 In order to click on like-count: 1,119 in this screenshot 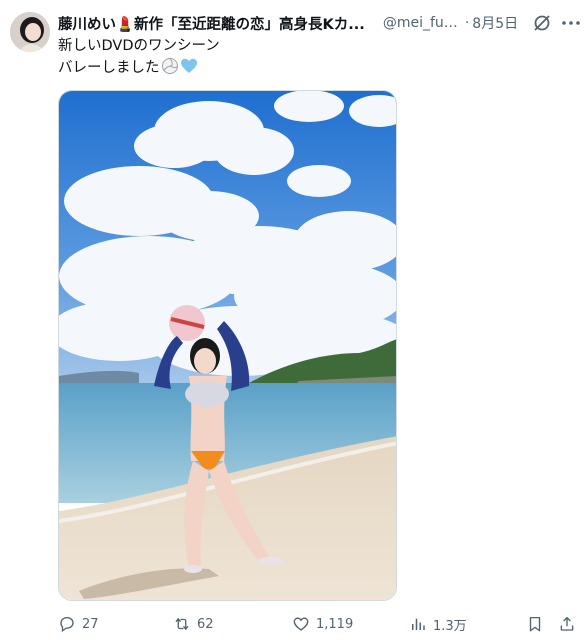, I will do `click(335, 624)`.